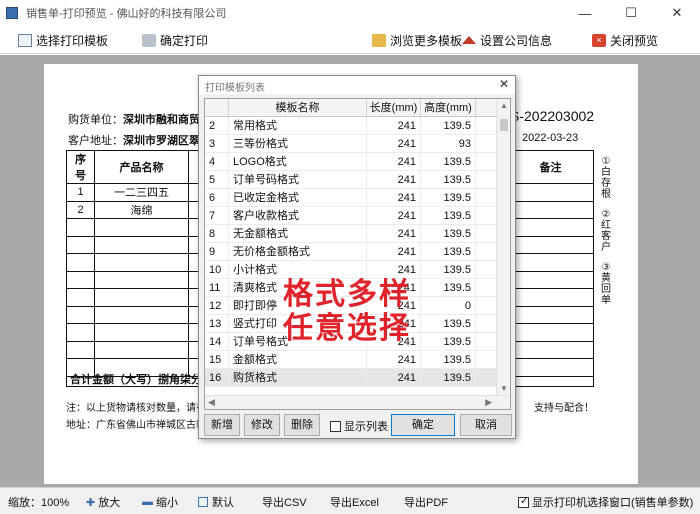 The width and height of the screenshot is (700, 514). I want to click on window-title: 销售单-打印预览 - 佛山好的科技有限公司, so click(126, 14).